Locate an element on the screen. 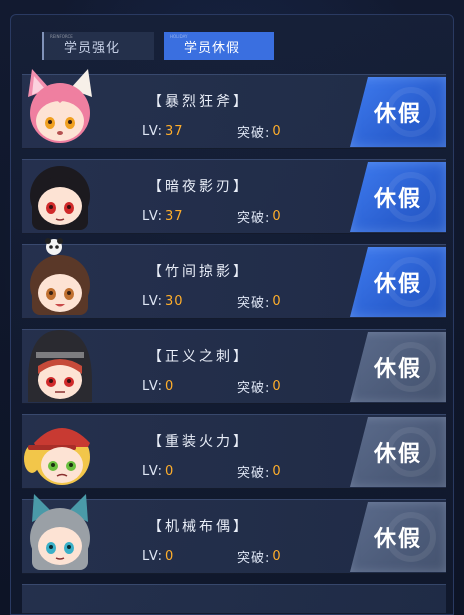 The image size is (464, 615). tab-label: 学员休假 is located at coordinates (212, 48).